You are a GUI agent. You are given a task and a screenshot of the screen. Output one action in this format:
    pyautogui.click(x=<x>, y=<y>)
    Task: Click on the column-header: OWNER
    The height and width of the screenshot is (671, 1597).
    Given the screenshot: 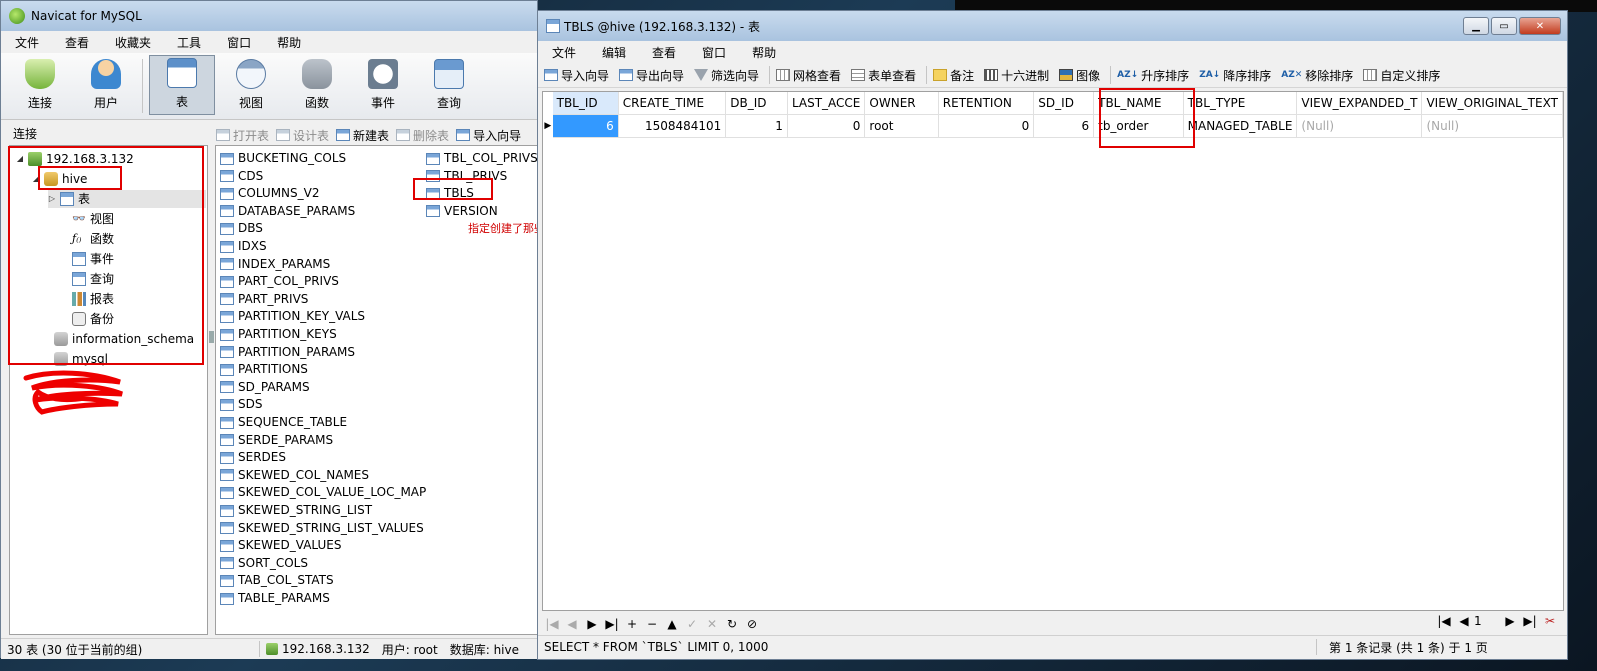 What is the action you would take?
    pyautogui.click(x=901, y=103)
    